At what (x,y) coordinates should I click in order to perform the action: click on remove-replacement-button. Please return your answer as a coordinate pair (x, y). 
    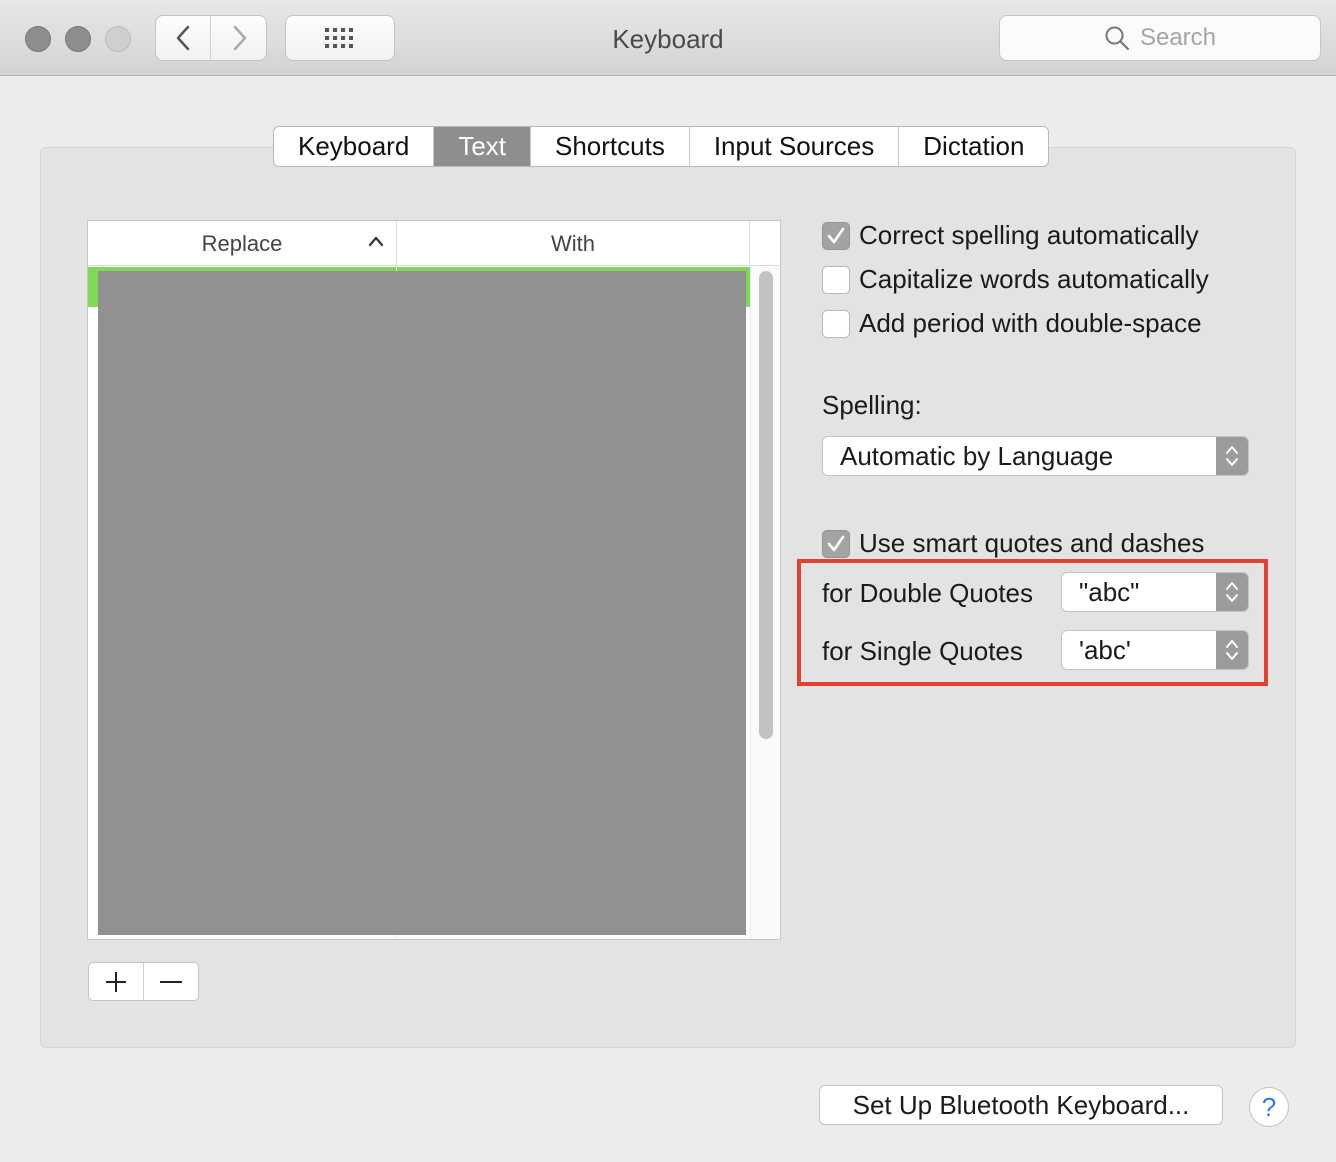
    Looking at the image, I should click on (171, 981).